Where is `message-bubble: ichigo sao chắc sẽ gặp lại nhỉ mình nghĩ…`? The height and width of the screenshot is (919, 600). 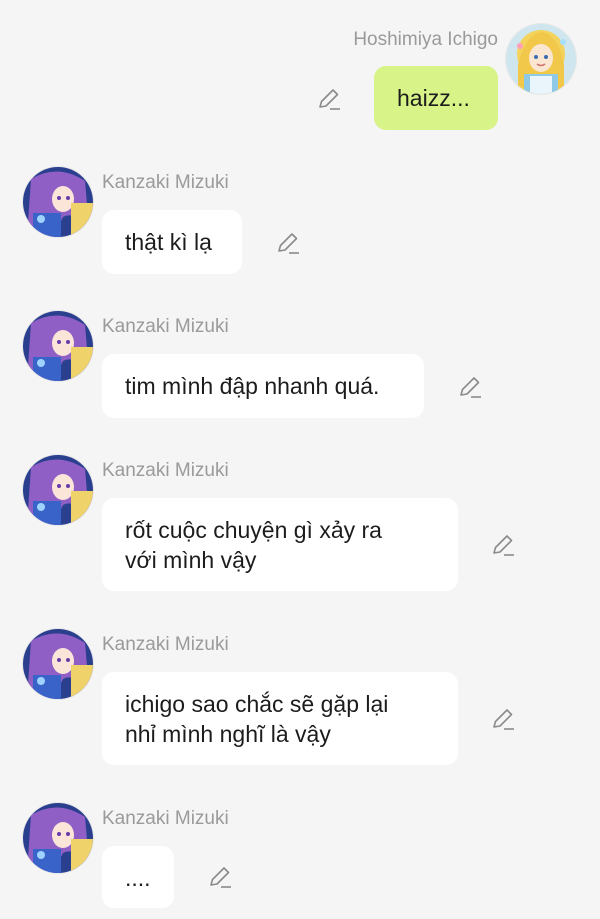
message-bubble: ichigo sao chắc sẽ gặp lại nhỉ mình nghĩ… is located at coordinates (280, 718).